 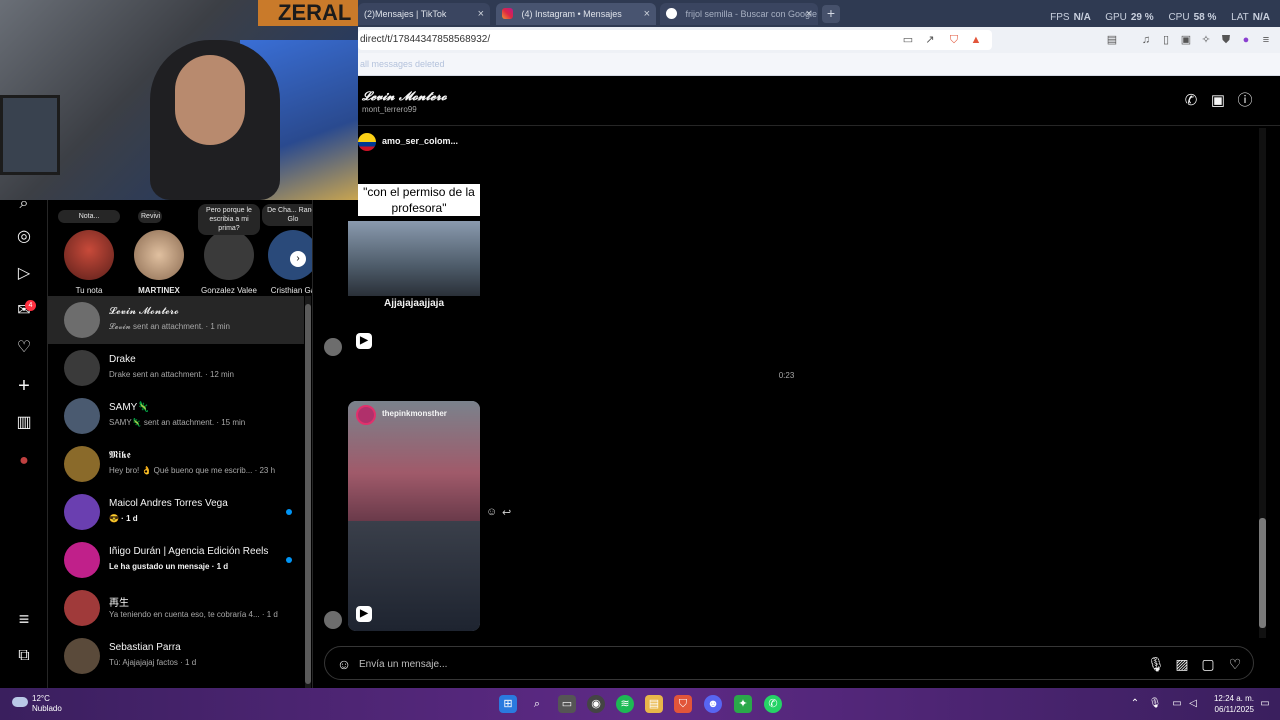 What do you see at coordinates (1262, 383) in the screenshot?
I see `chat-scrollbar` at bounding box center [1262, 383].